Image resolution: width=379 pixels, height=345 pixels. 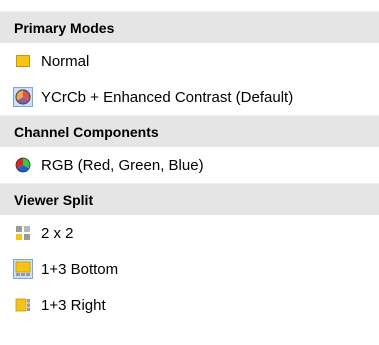 What do you see at coordinates (189, 27) in the screenshot?
I see `section-header-primary-modes: Primary Modes` at bounding box center [189, 27].